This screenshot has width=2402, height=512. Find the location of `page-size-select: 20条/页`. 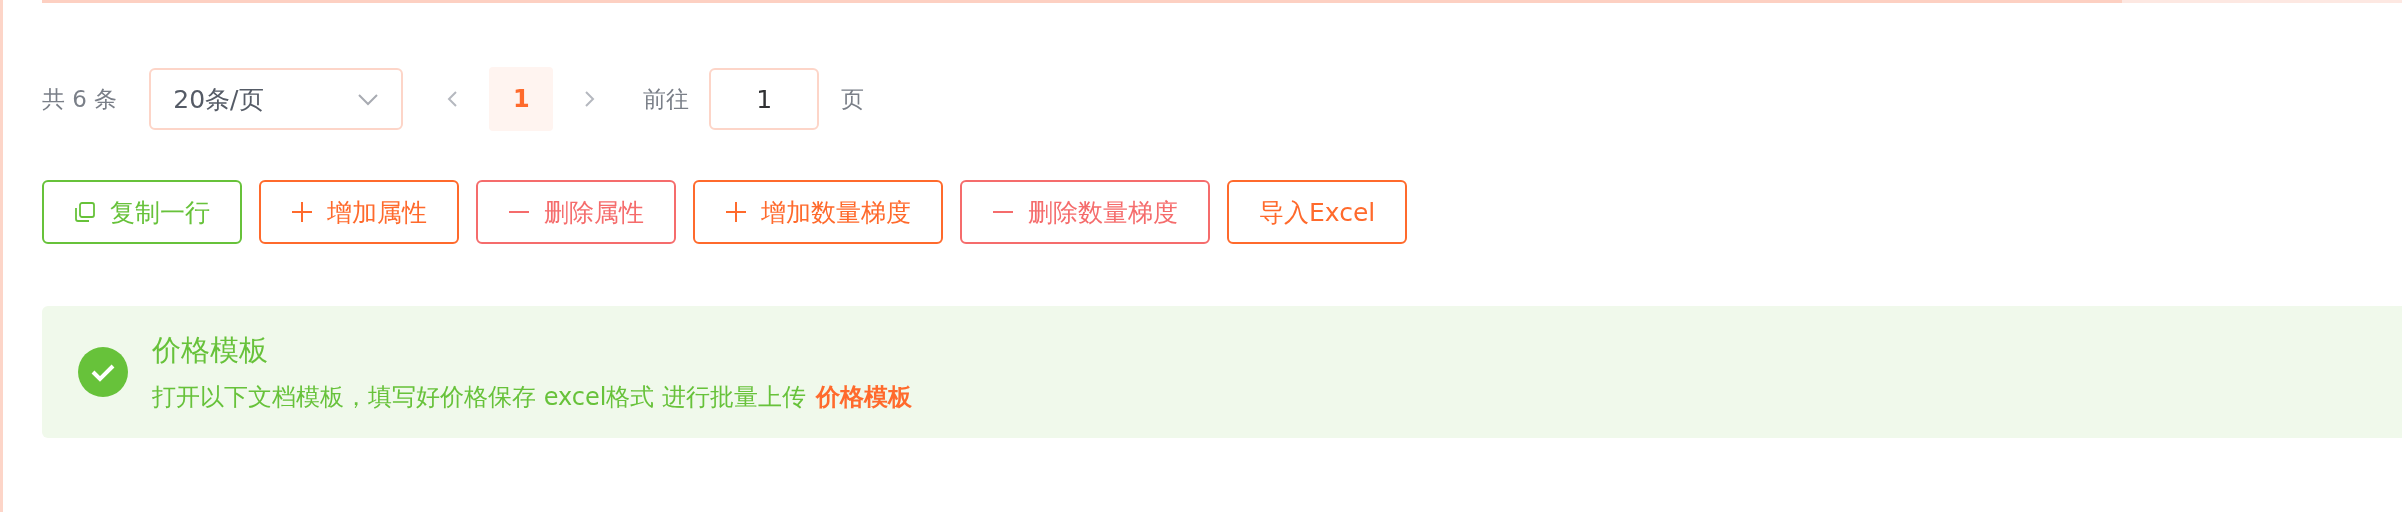

page-size-select: 20条/页 is located at coordinates (276, 99).